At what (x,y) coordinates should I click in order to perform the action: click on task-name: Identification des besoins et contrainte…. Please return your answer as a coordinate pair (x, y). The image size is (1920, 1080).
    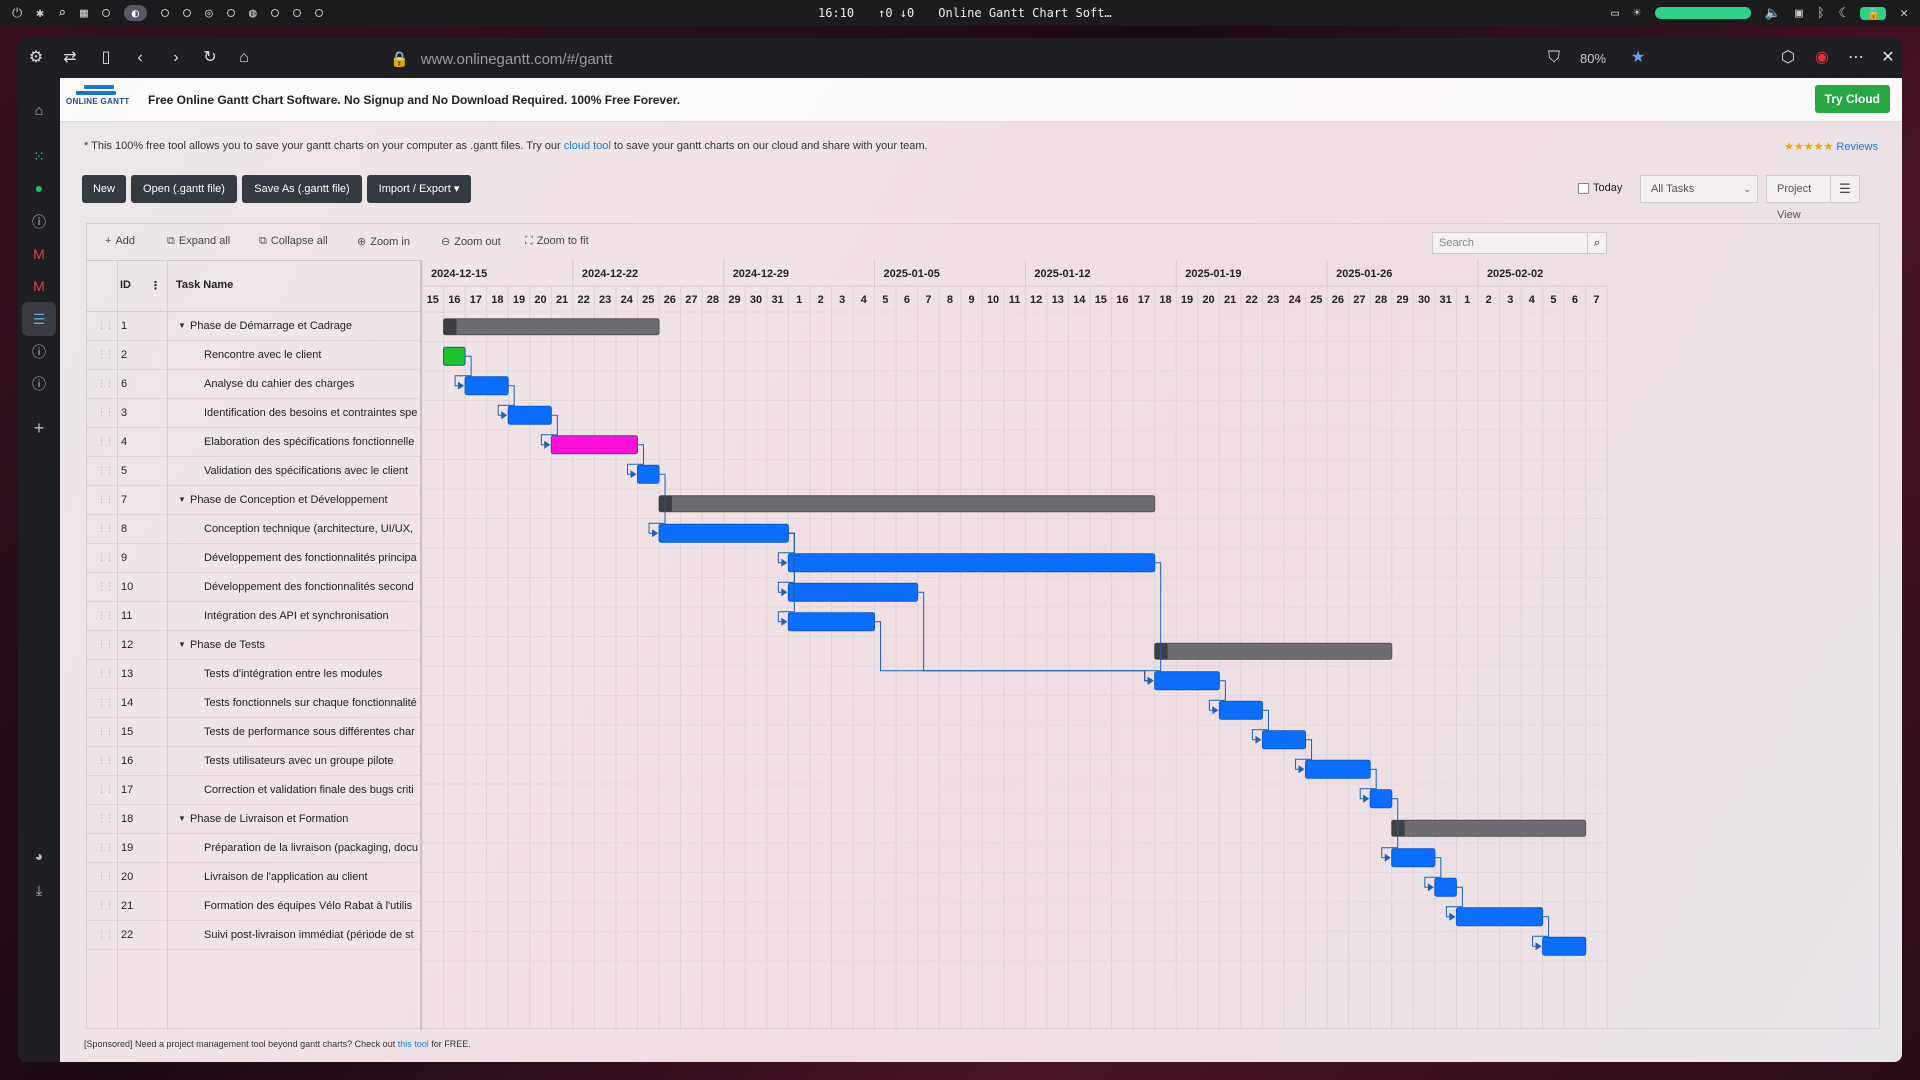
    Looking at the image, I should click on (311, 413).